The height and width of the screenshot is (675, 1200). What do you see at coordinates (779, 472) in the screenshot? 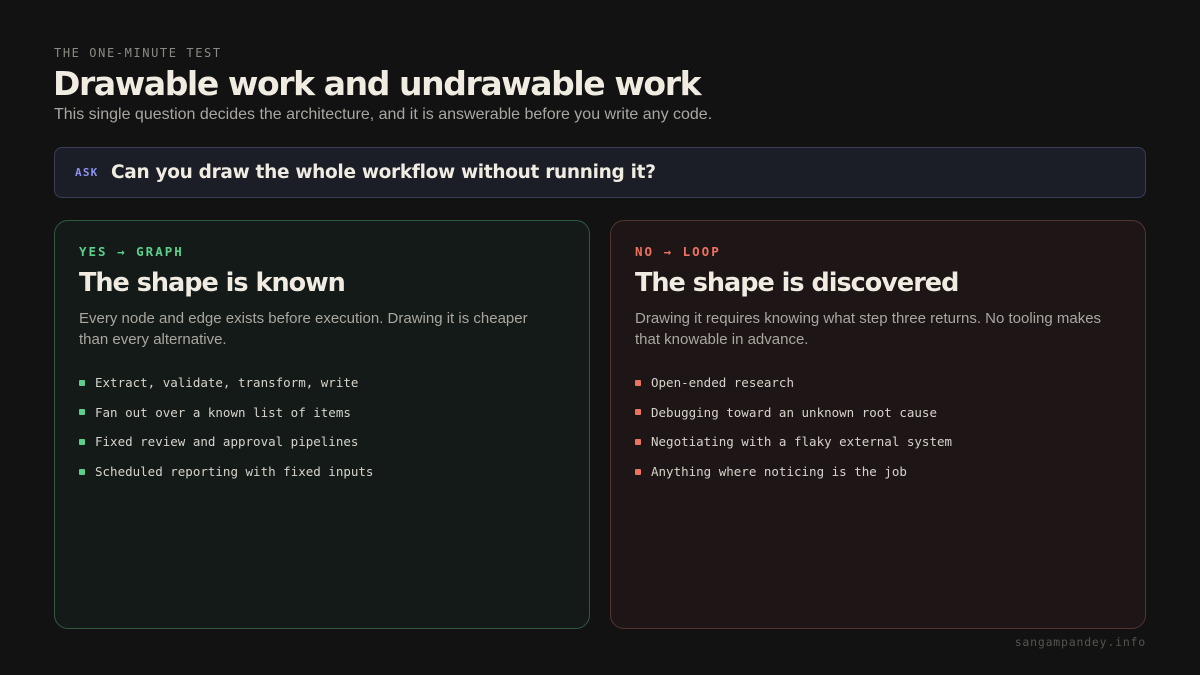
I see `list-item-text: Anything where noticing is the job` at bounding box center [779, 472].